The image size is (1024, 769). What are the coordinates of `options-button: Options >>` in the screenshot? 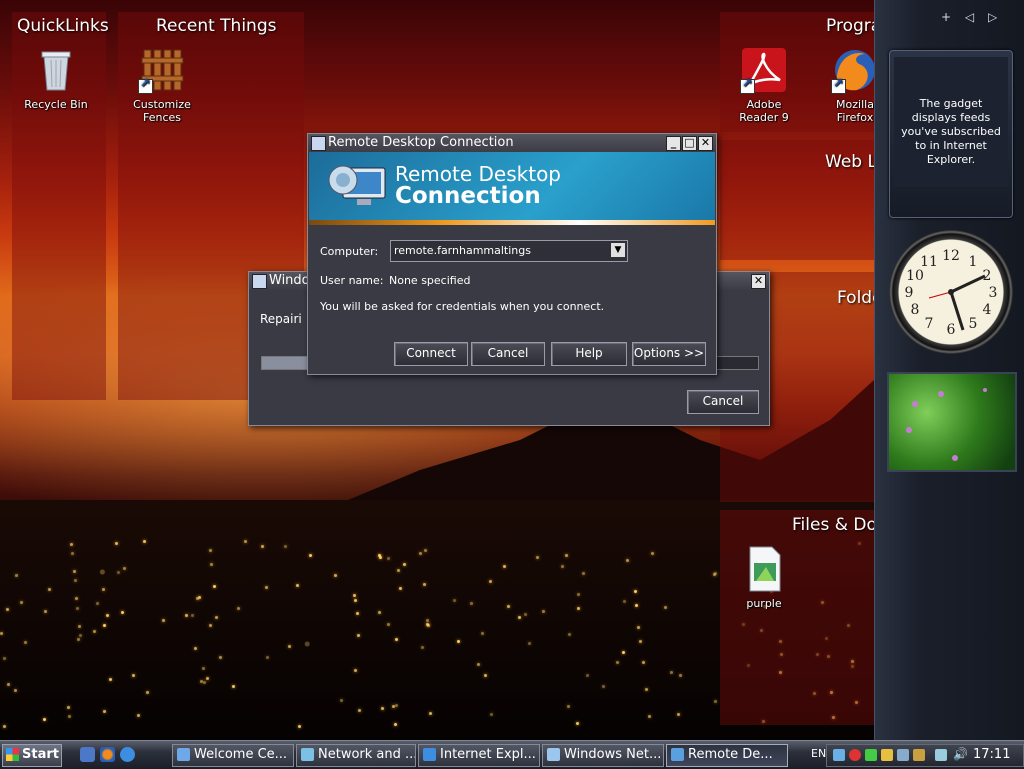 It's located at (669, 354).